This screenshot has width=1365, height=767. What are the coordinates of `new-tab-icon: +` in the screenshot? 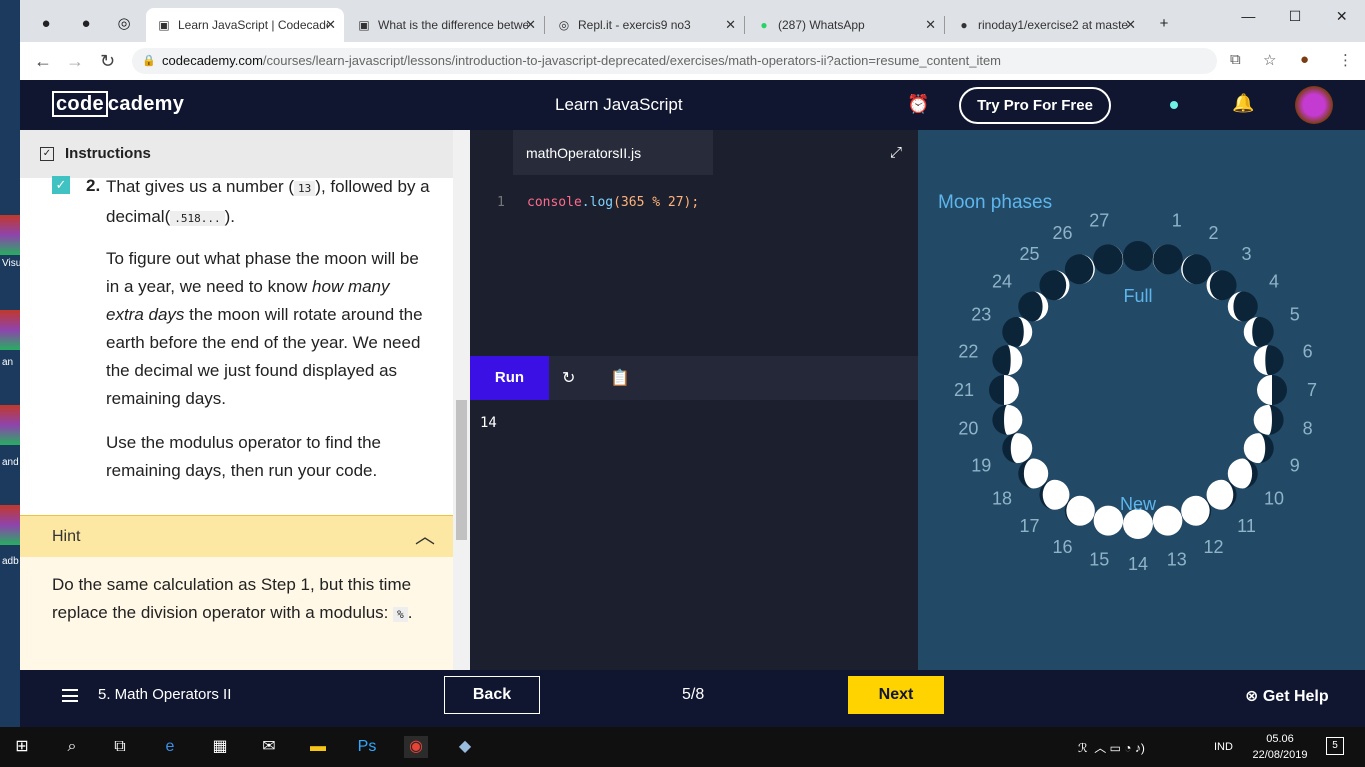 It's located at (1164, 24).